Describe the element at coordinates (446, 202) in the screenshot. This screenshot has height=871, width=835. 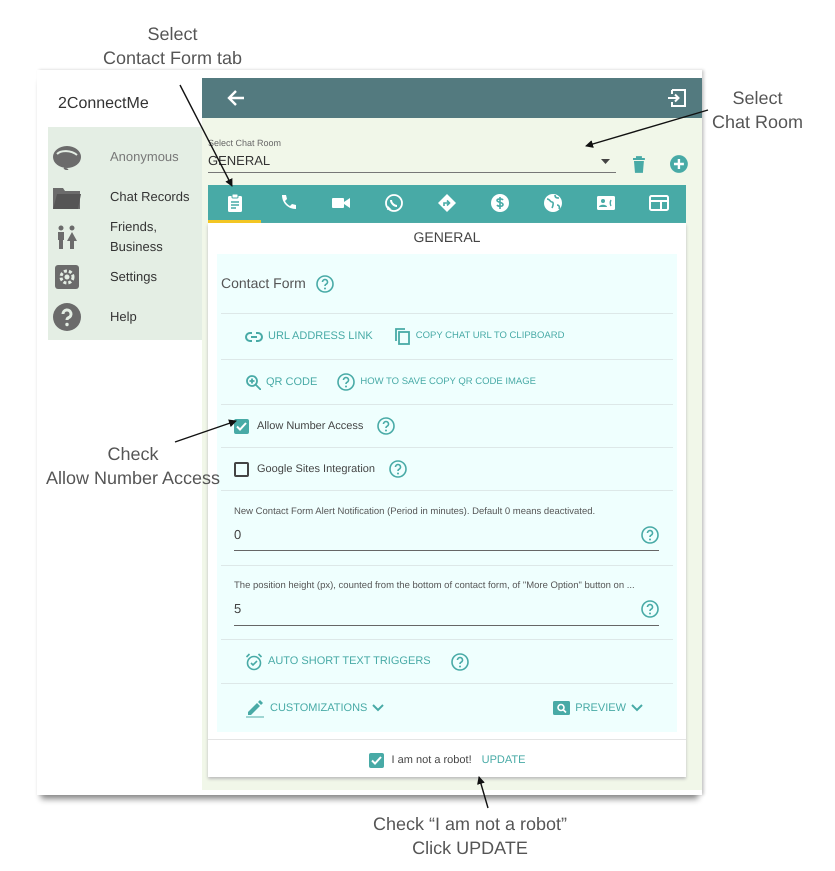
I see `directions-icon` at that location.